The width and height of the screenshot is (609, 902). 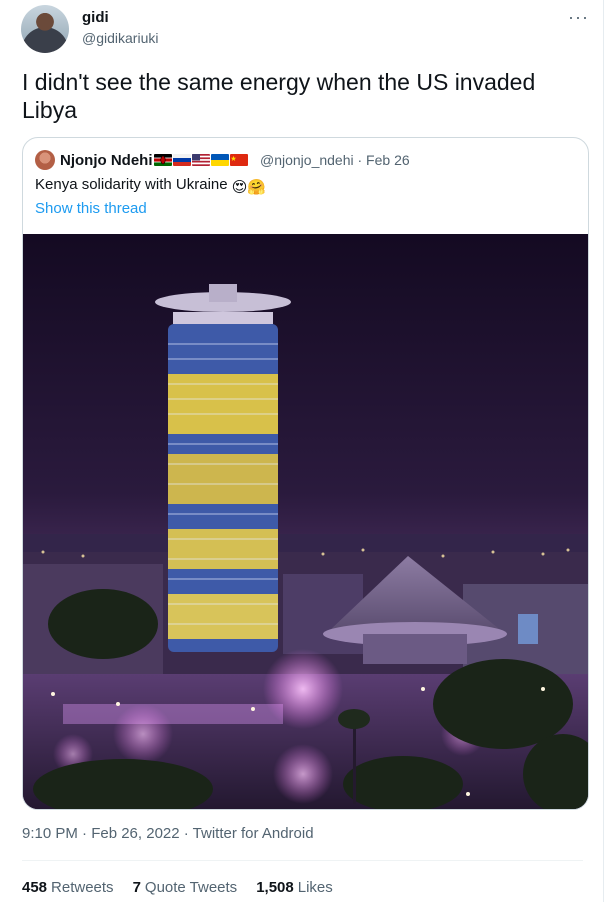 I want to click on tweet-timestamp: 9:10 PM · Feb 26, 2022 ·, so click(x=107, y=833).